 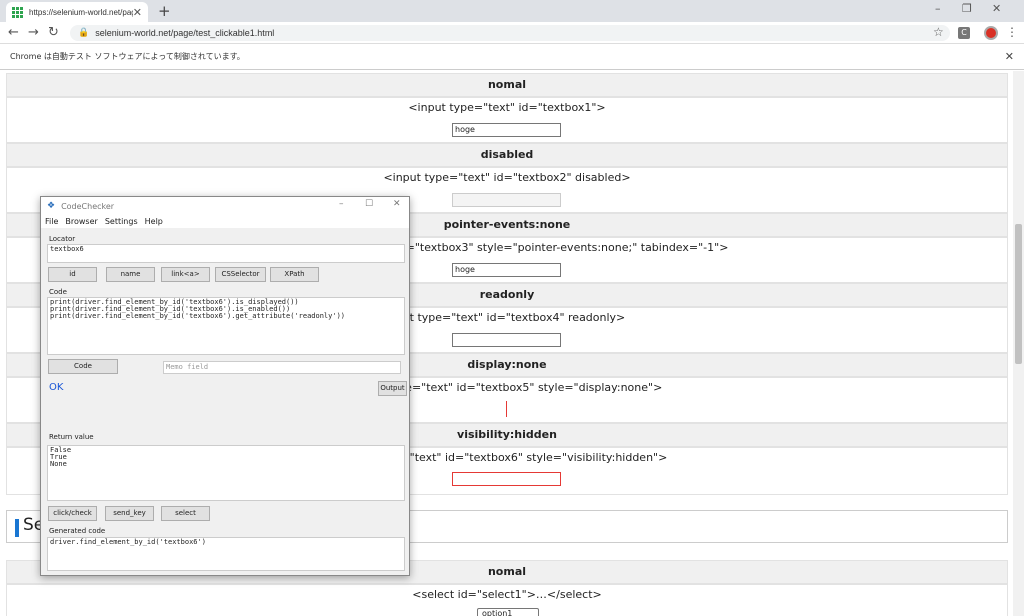 I want to click on menu-help: Help, so click(x=154, y=221).